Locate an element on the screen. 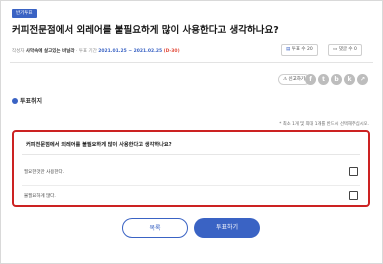  header-divider is located at coordinates (191, 62).